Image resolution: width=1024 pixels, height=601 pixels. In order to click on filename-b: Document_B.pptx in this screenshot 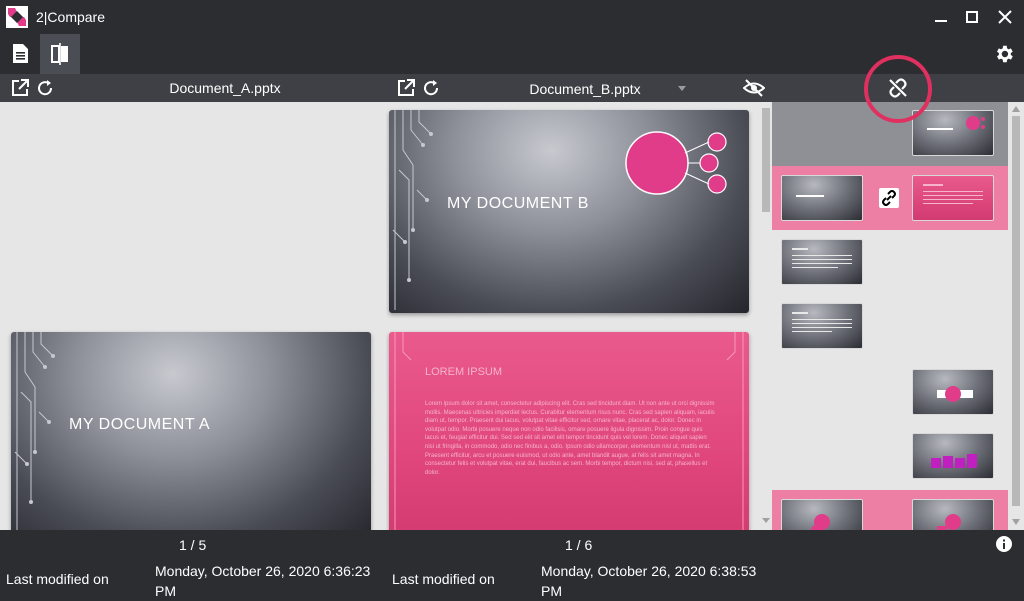, I will do `click(585, 89)`.